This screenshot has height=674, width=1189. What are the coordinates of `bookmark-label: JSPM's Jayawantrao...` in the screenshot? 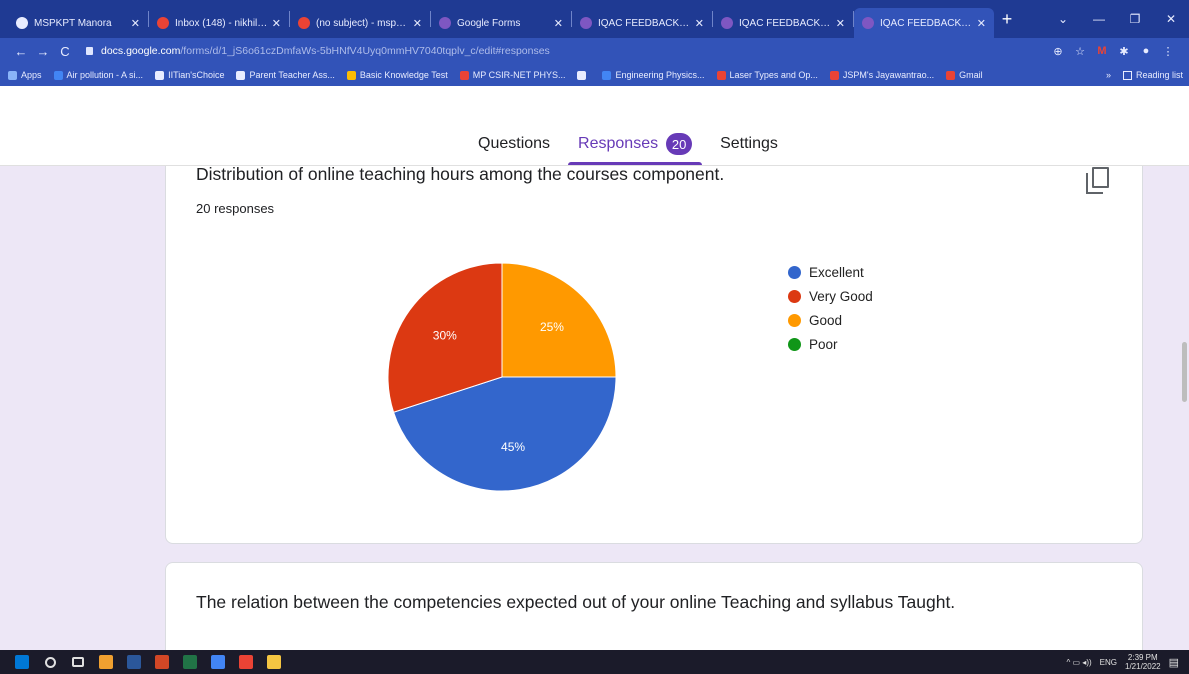 It's located at (888, 75).